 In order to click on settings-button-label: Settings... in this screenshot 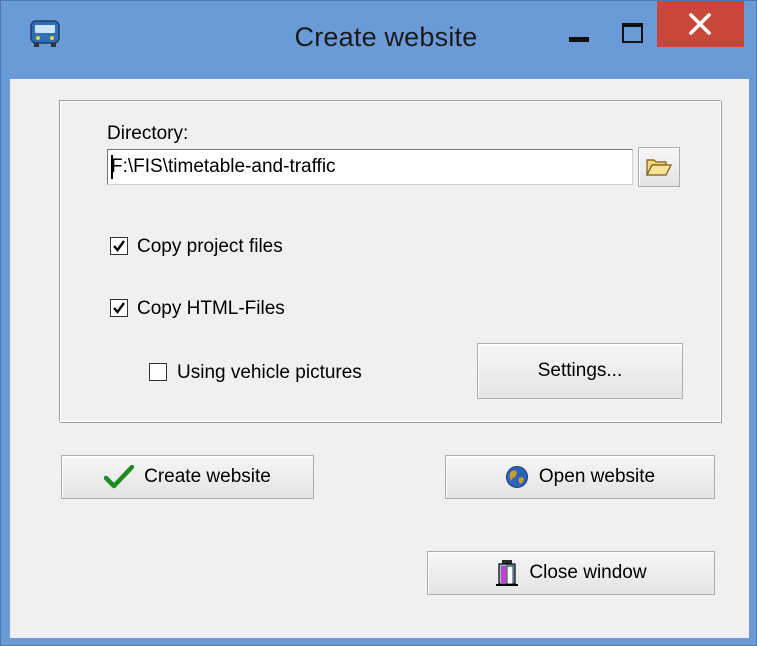, I will do `click(580, 370)`.